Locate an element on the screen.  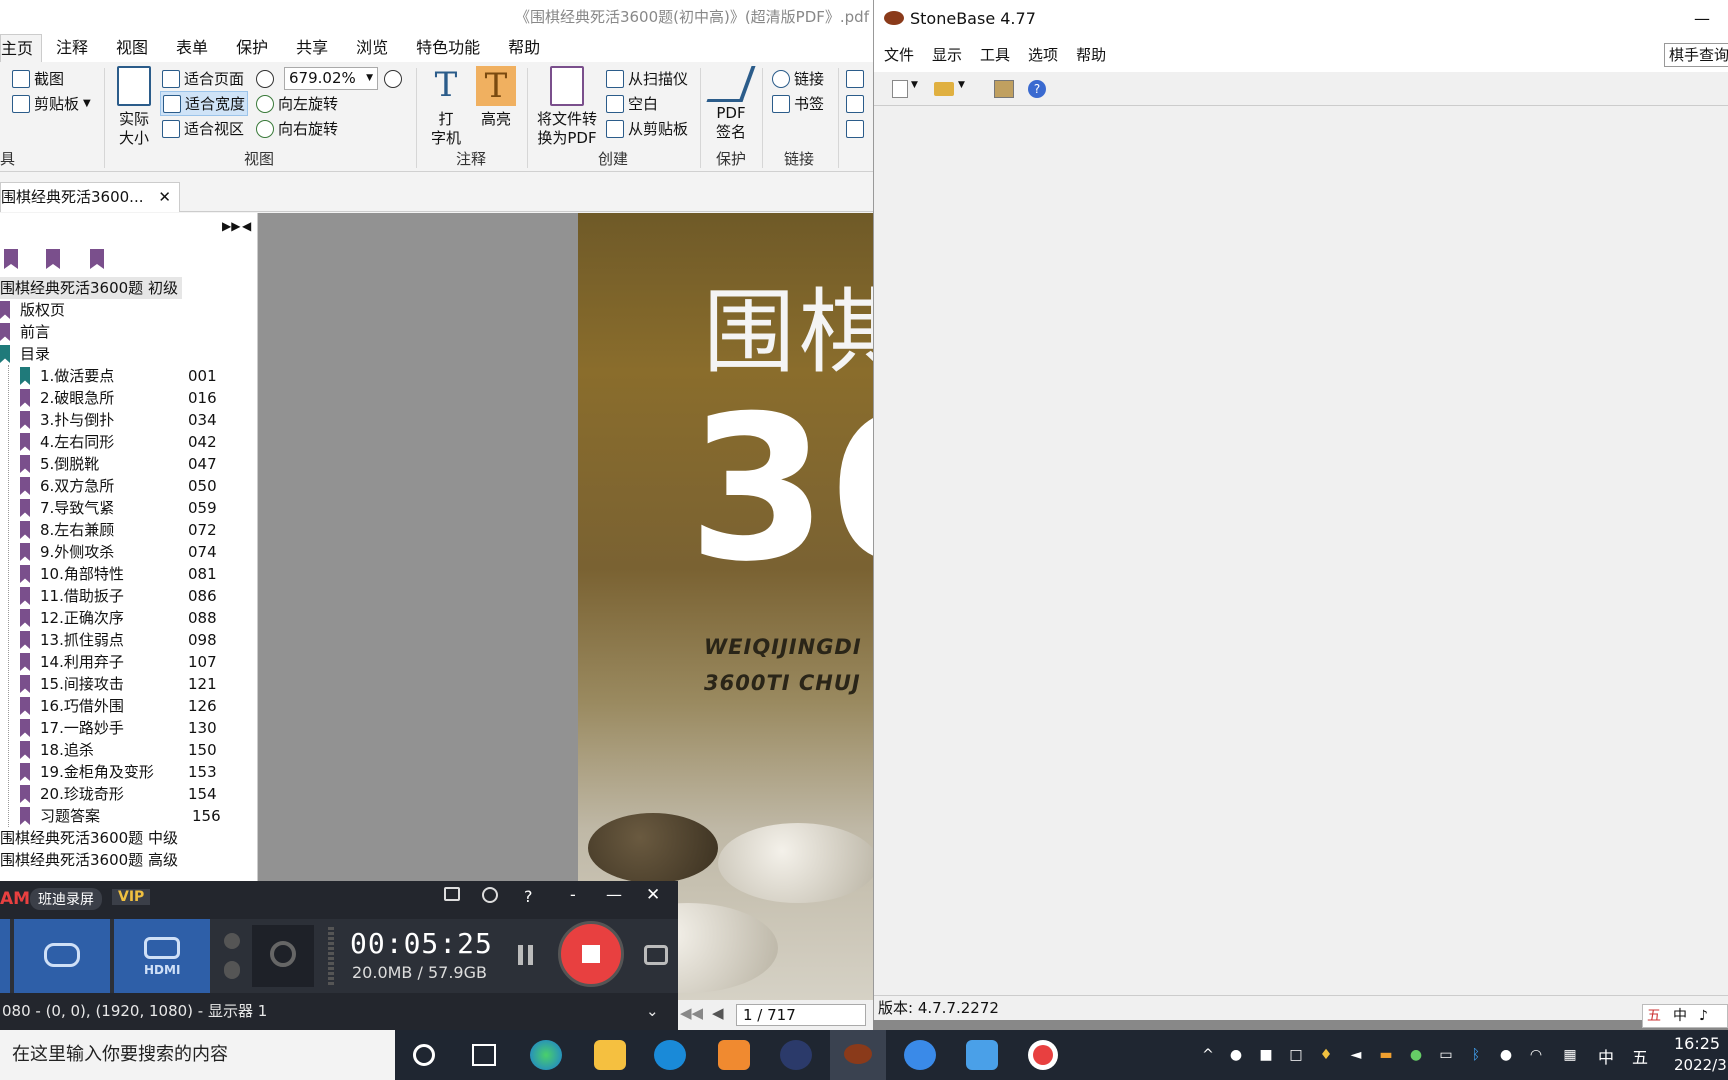
task-view-icon is located at coordinates (484, 1055).